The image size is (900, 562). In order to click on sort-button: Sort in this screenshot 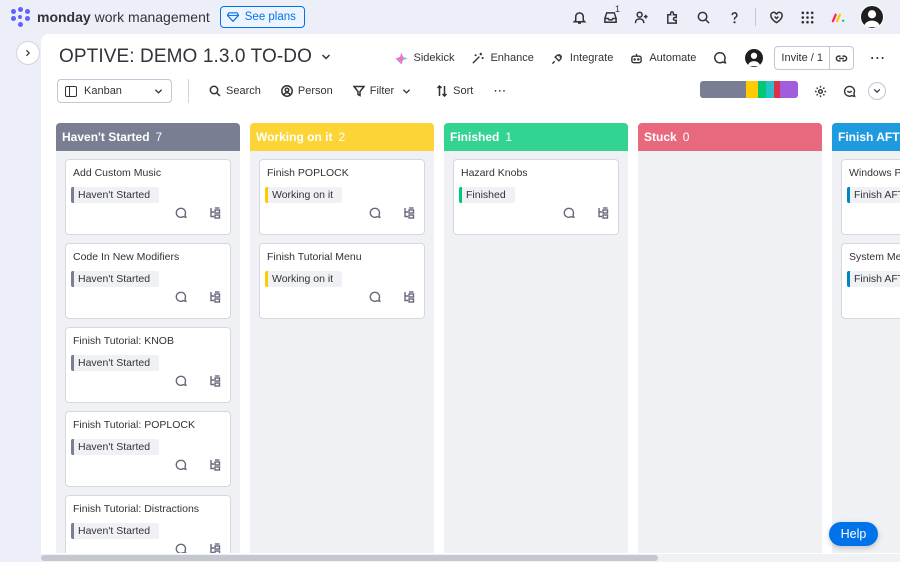, I will do `click(454, 91)`.